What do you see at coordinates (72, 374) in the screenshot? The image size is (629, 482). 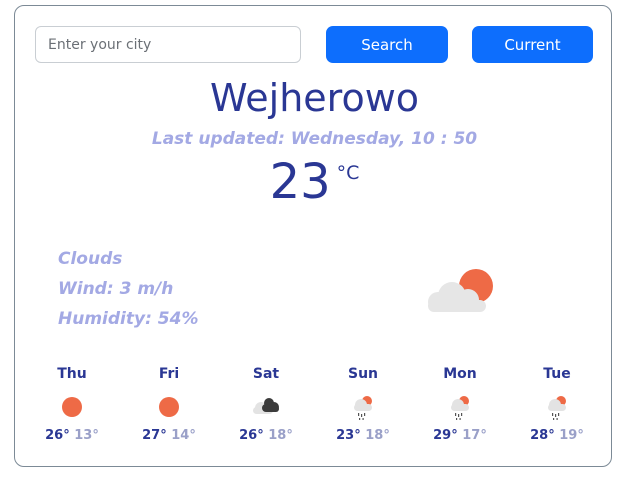 I see `forecast-day-name: Thu` at bounding box center [72, 374].